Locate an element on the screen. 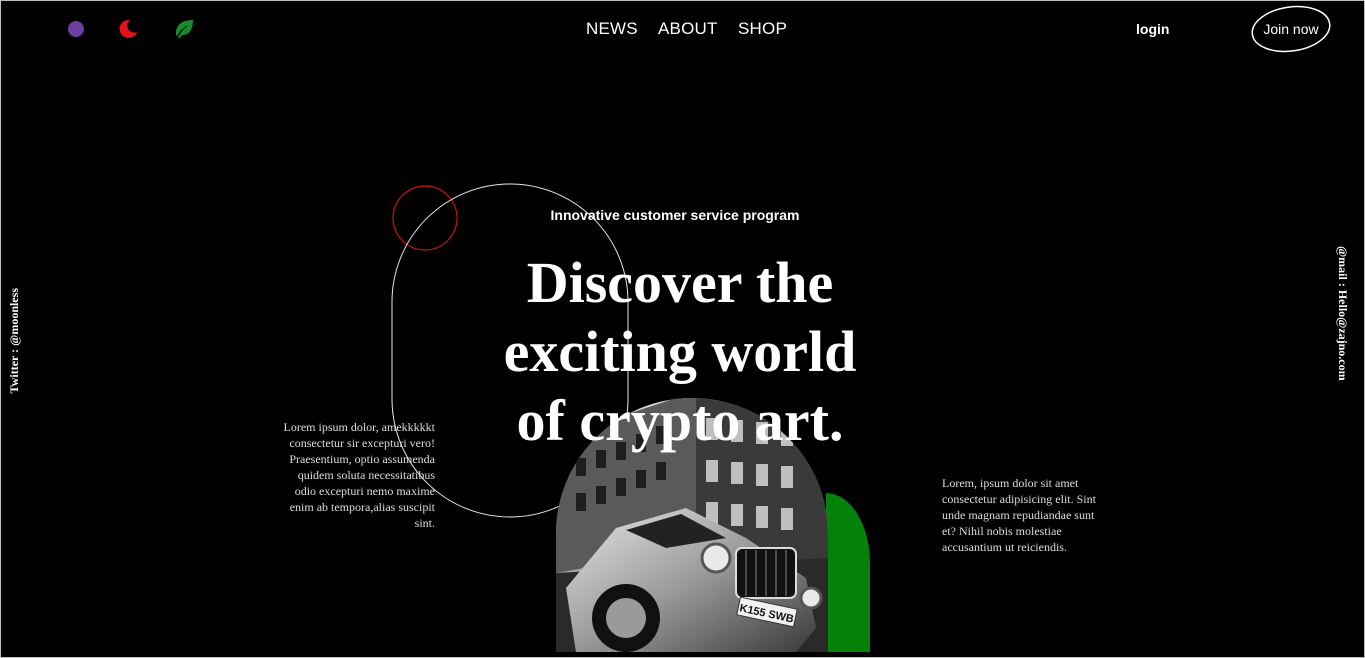 The image size is (1365, 658). email-contact: @mail : Hello@zajno.com is located at coordinates (1343, 313).